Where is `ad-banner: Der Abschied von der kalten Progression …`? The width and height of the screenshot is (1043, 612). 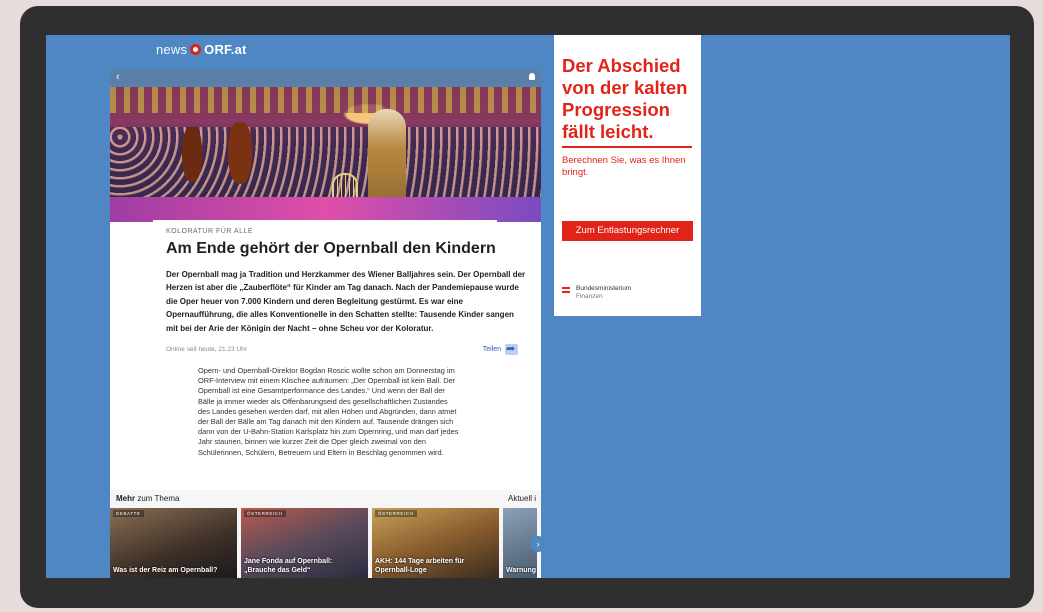
ad-banner: Der Abschied von der kalten Progression … is located at coordinates (627, 175).